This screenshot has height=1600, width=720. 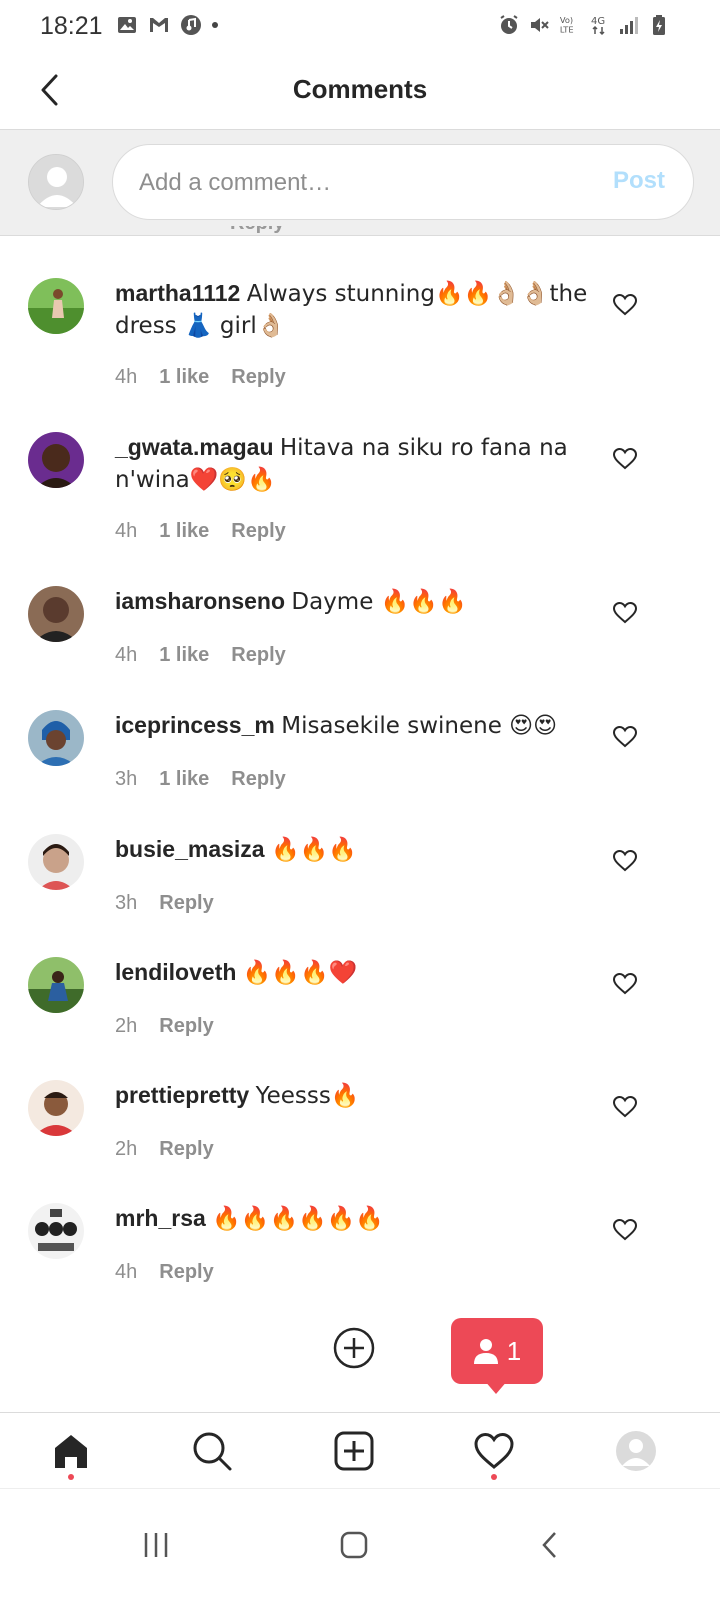 I want to click on nav-new-post, so click(x=354, y=1451).